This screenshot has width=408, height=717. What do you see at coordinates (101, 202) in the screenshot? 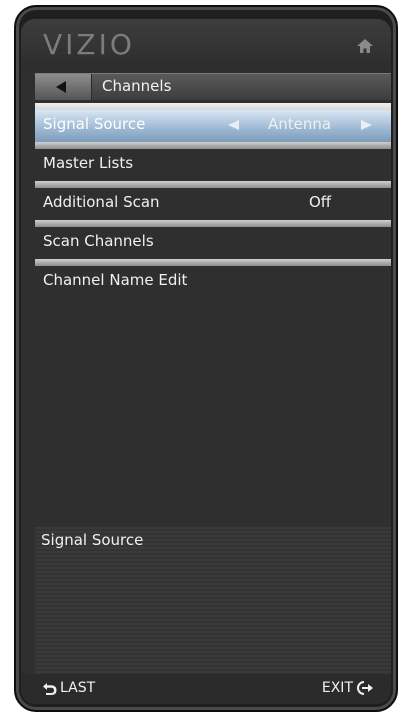
I see `menu-item-label: Additional Scan` at bounding box center [101, 202].